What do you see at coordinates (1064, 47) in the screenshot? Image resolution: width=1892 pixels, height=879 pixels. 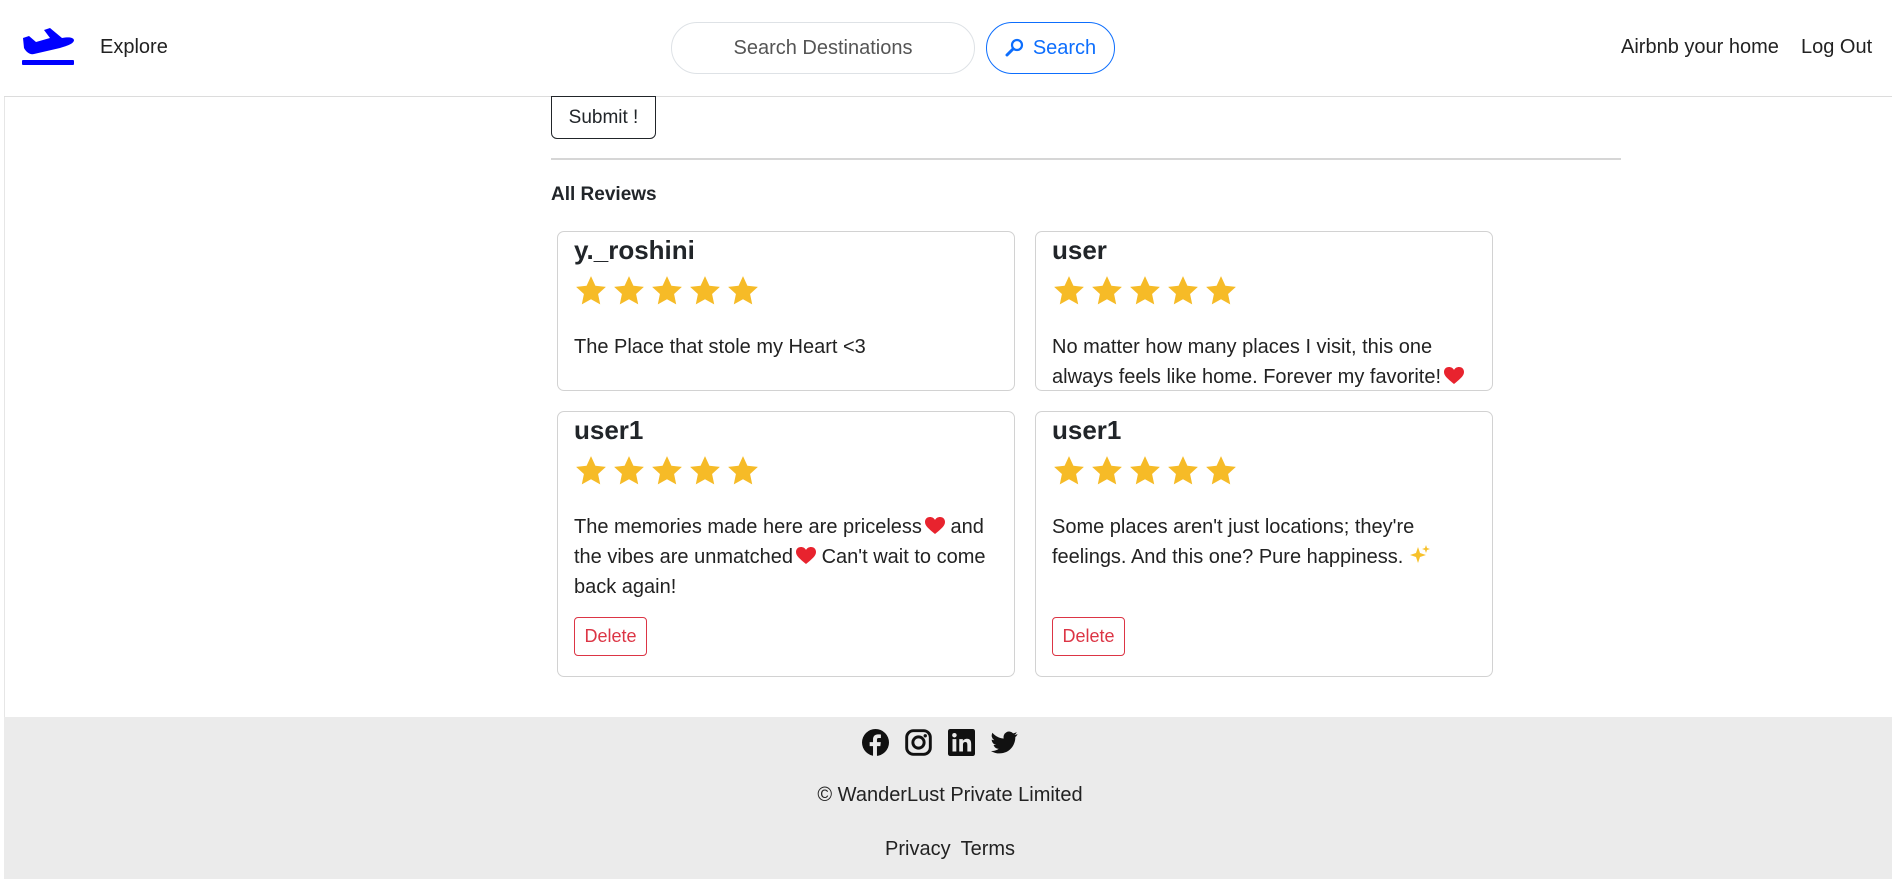 I see `search-button-label: Search` at bounding box center [1064, 47].